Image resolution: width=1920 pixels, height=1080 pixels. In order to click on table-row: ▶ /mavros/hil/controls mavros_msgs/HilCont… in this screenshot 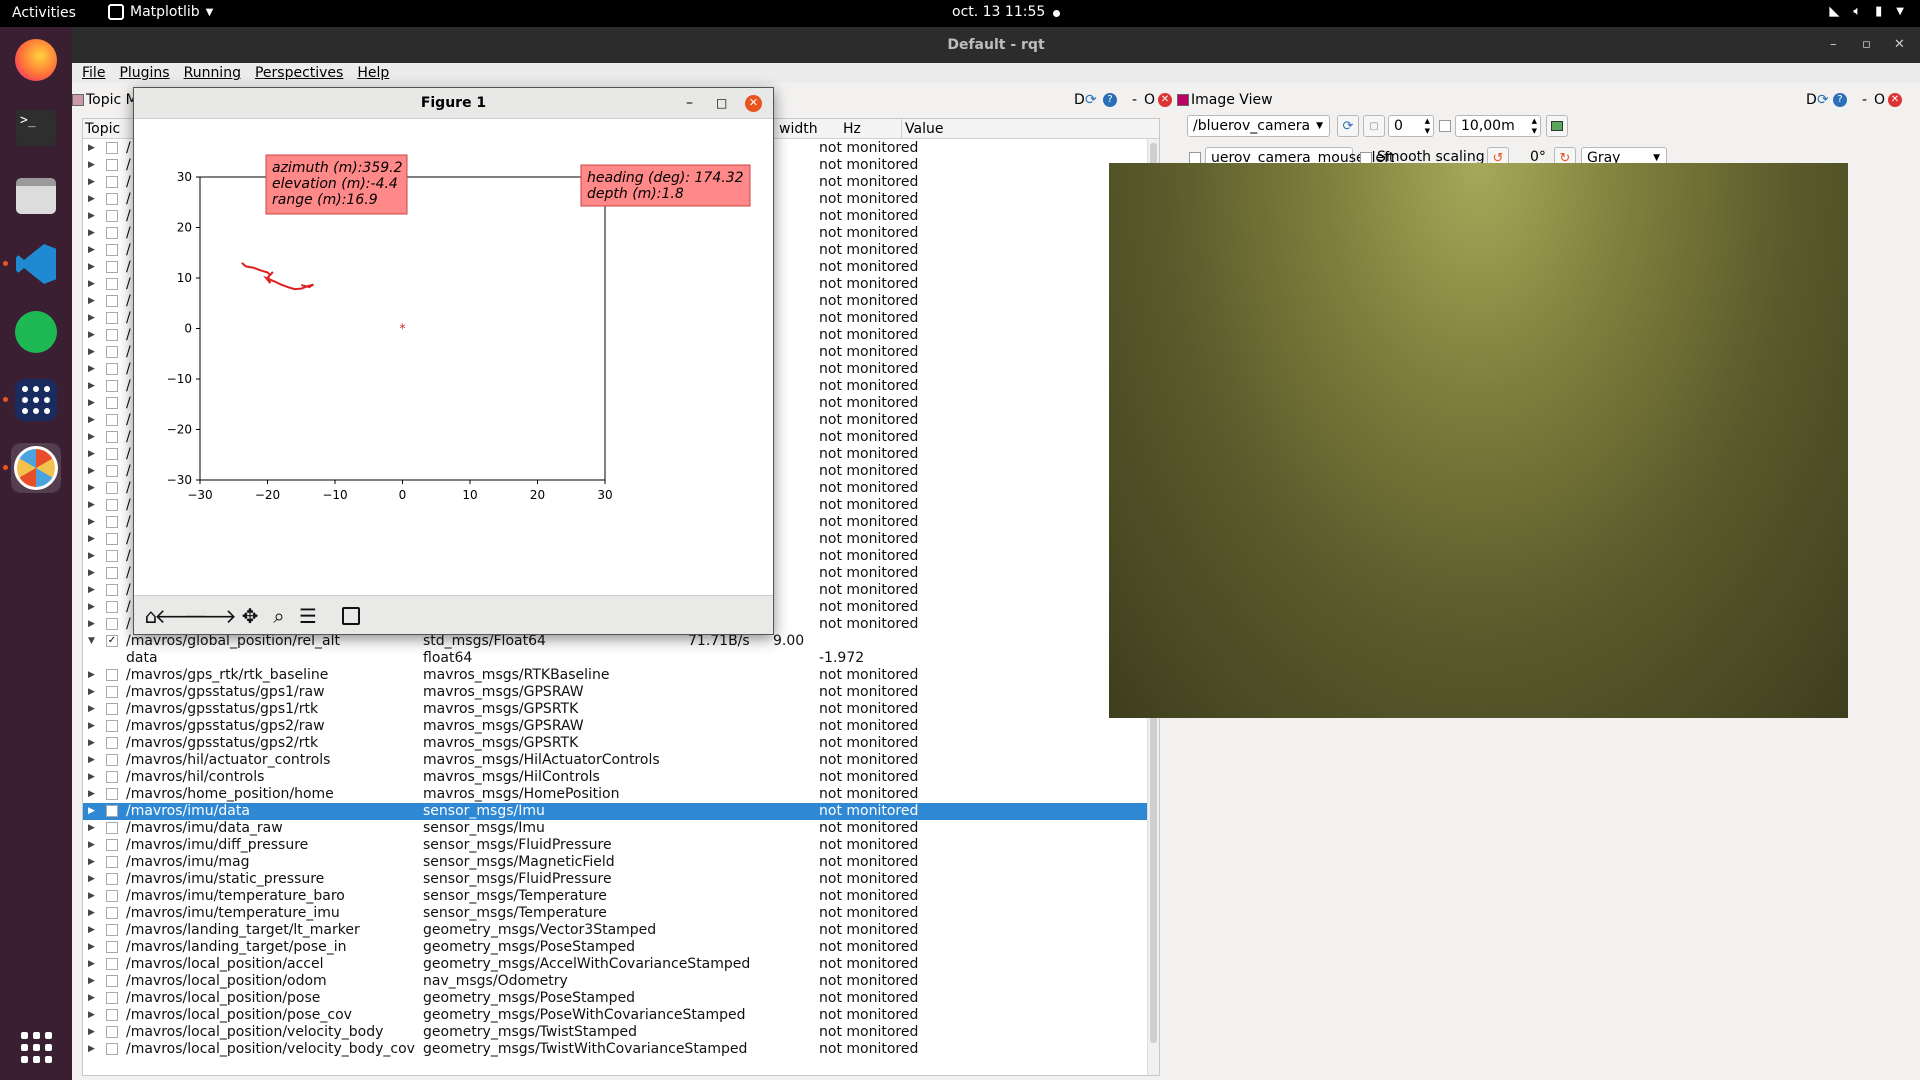, I will do `click(616, 777)`.